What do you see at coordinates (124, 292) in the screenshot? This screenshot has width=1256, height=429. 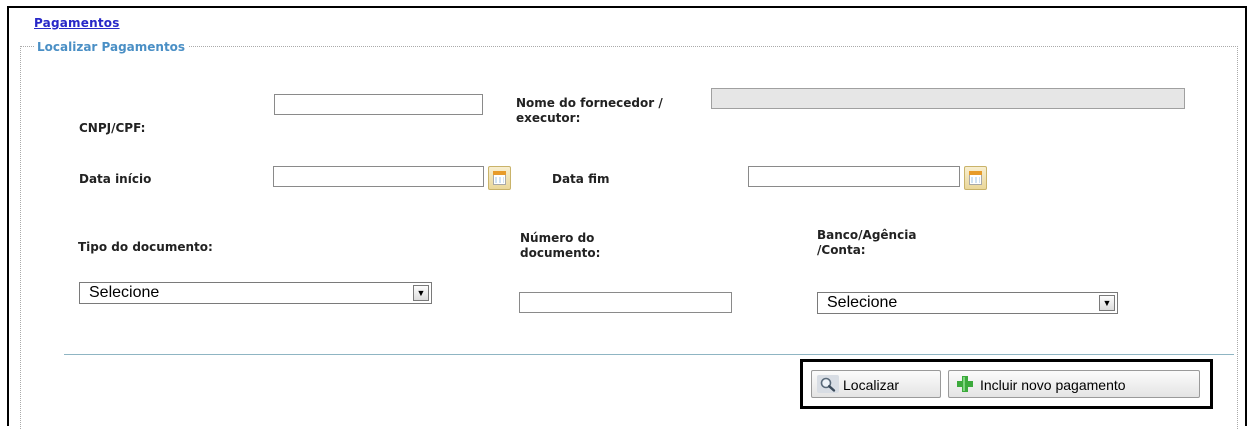 I see `tipo-documento-value: Selecione` at bounding box center [124, 292].